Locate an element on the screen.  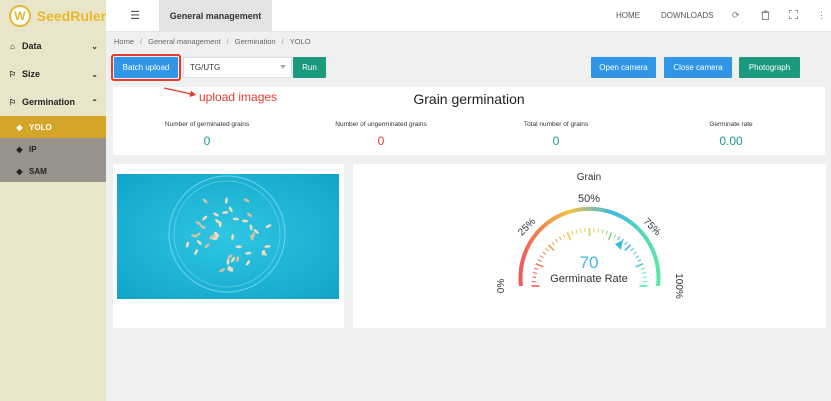
downloads-link: DOWNLOADS is located at coordinates (687, 15).